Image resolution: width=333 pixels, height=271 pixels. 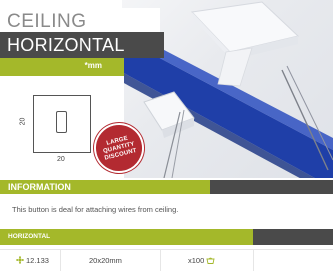 What do you see at coordinates (61, 122) in the screenshot?
I see `clip-slot` at bounding box center [61, 122].